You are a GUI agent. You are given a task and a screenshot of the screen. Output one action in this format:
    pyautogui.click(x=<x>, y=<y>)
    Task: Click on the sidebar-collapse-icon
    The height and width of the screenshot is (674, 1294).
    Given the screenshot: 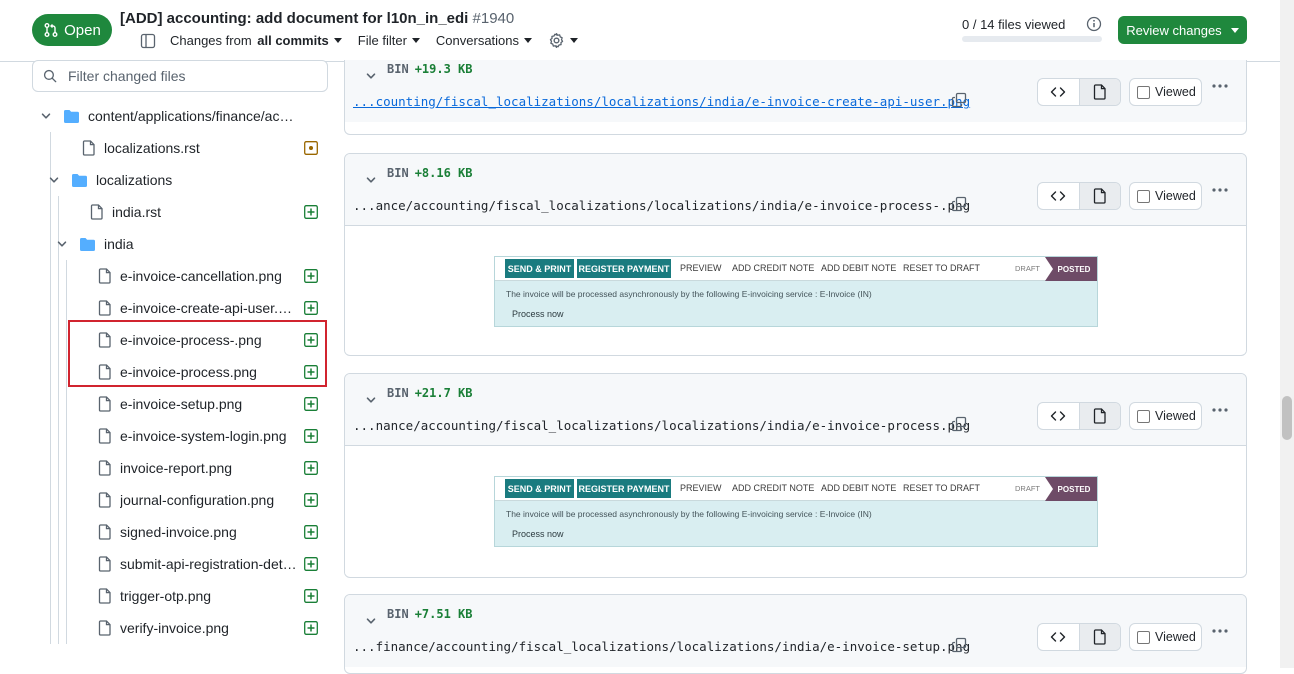 What is the action you would take?
    pyautogui.click(x=148, y=40)
    